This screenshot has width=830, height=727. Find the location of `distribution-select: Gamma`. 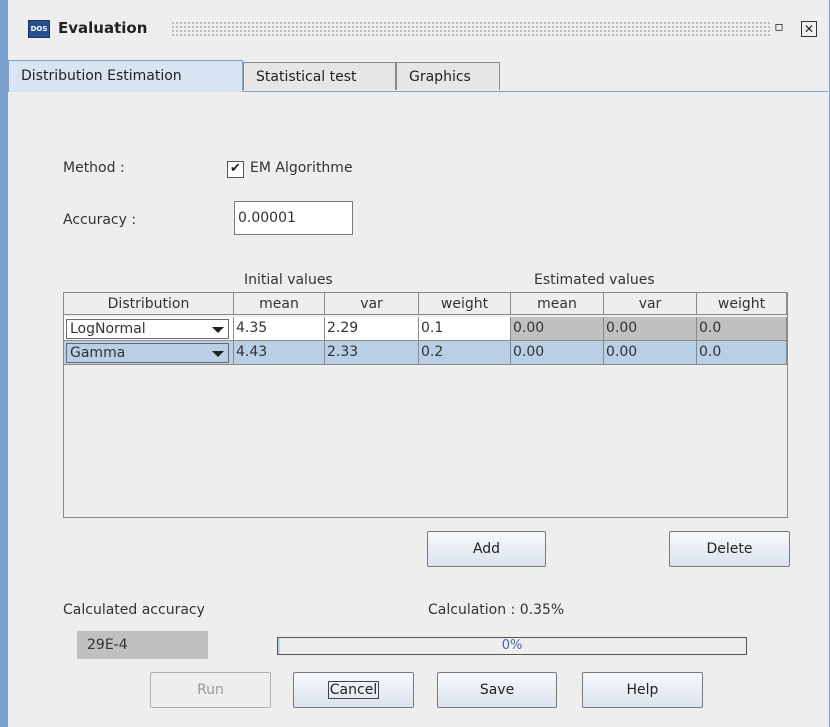

distribution-select: Gamma is located at coordinates (147, 353).